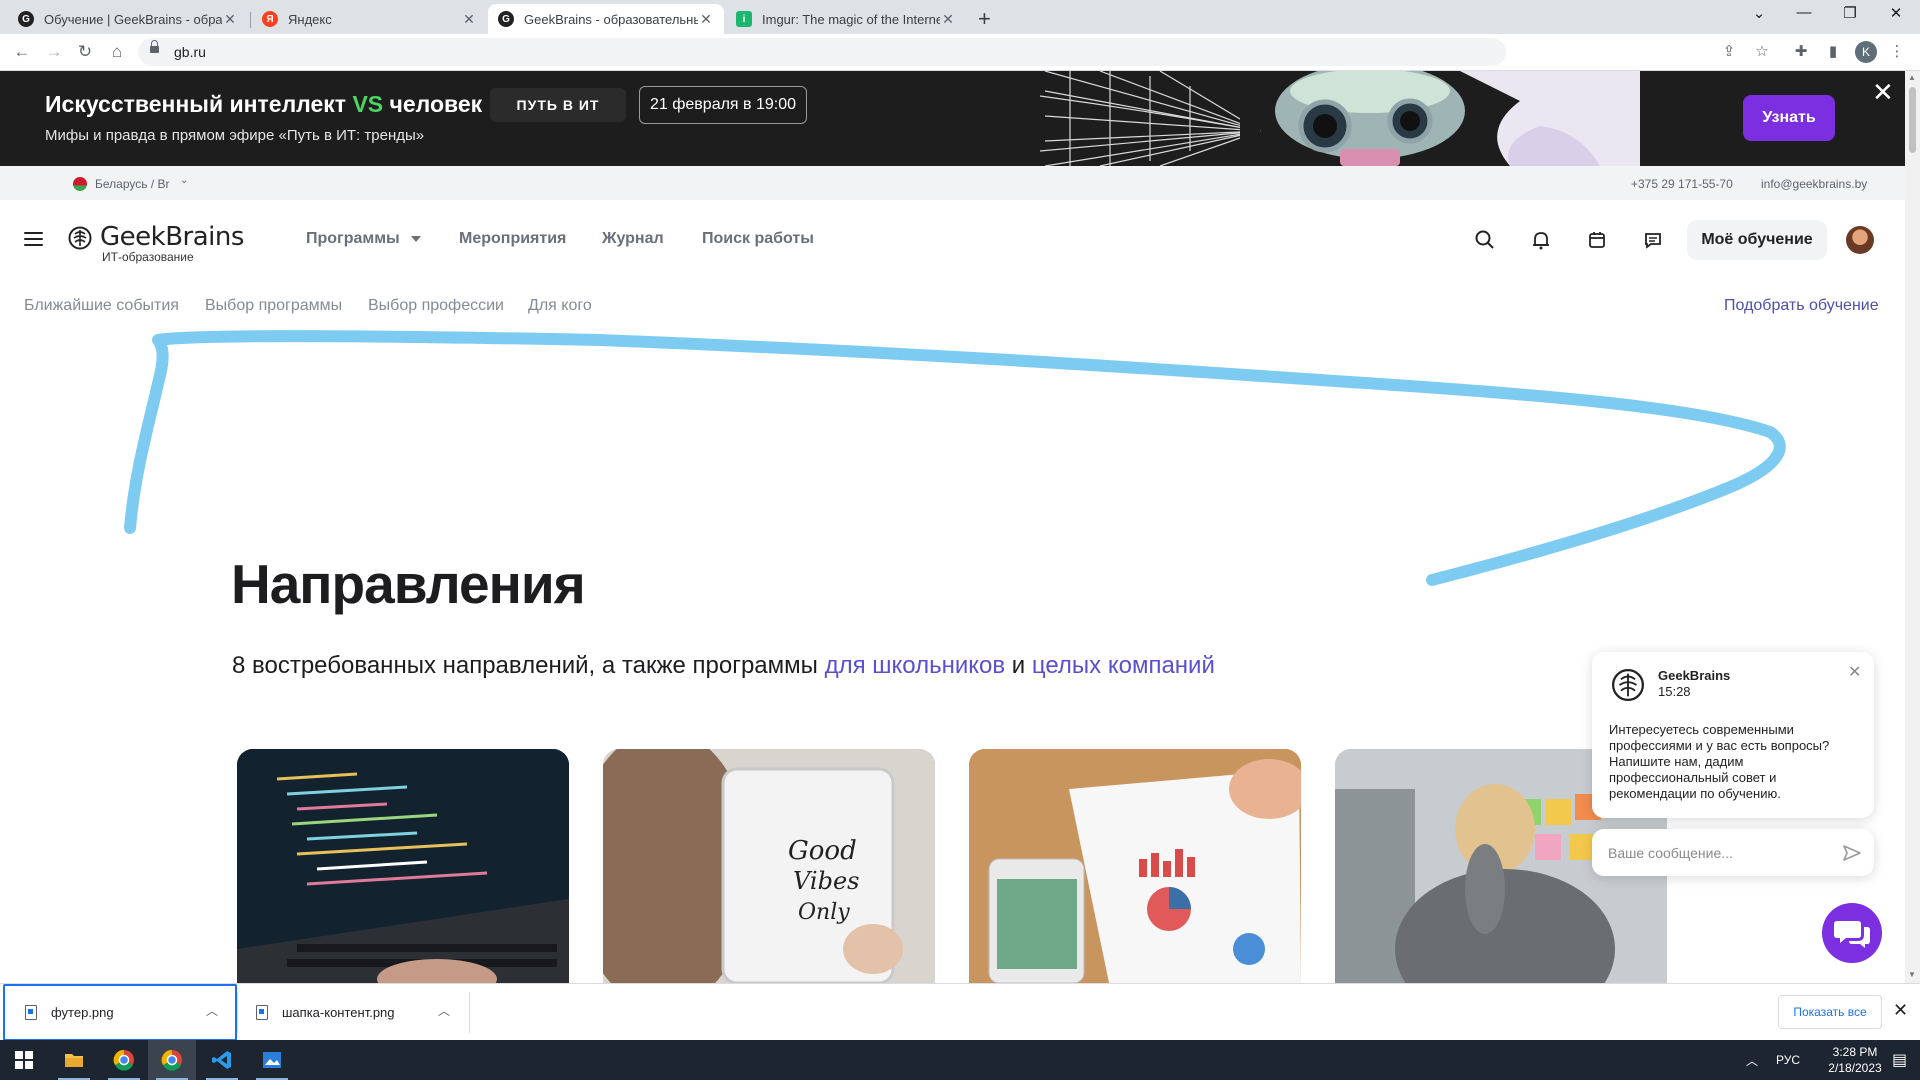  I want to click on hamburger-menu-icon, so click(33, 239).